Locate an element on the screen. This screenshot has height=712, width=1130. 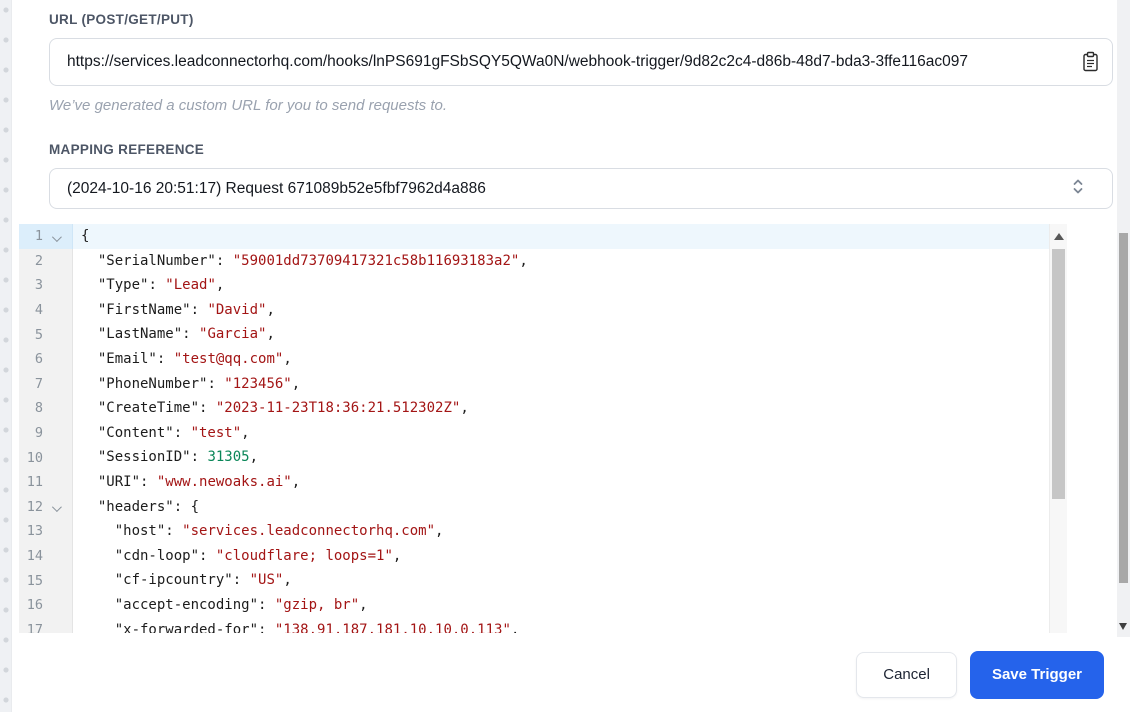
code-text: "accept-encoding": "gzip, br", is located at coordinates (241, 604).